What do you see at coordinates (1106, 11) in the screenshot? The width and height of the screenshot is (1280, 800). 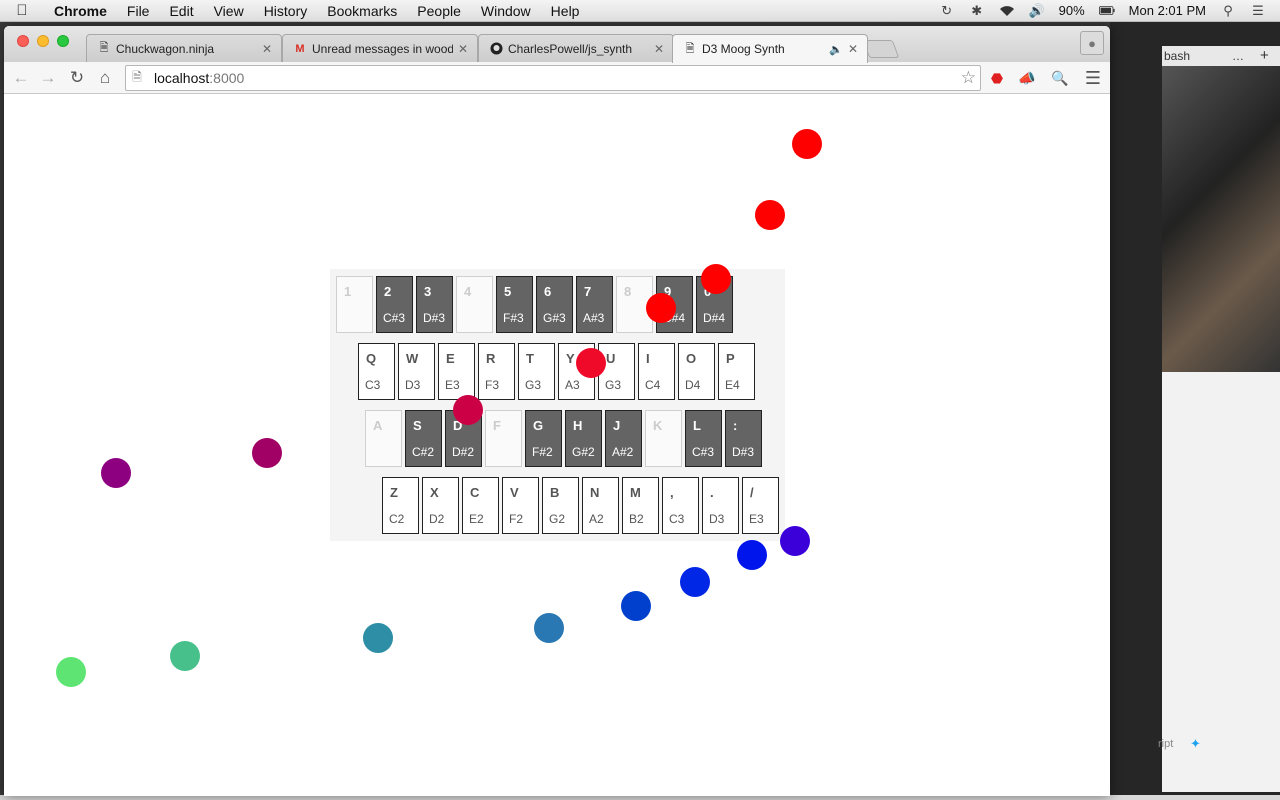 I see `battery-icon` at bounding box center [1106, 11].